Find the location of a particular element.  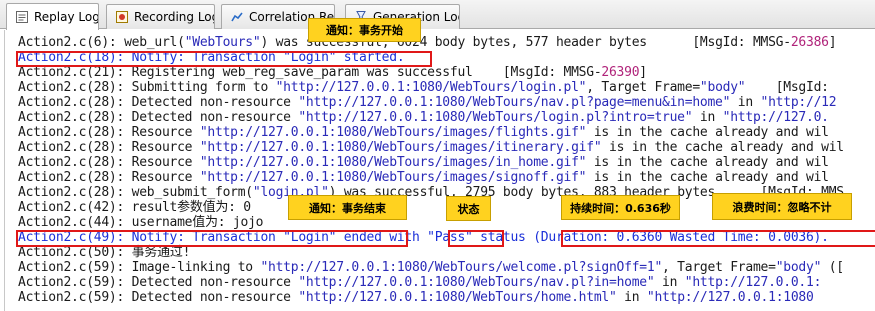

log-text: Action2.c(6): web_url( is located at coordinates (101, 42).